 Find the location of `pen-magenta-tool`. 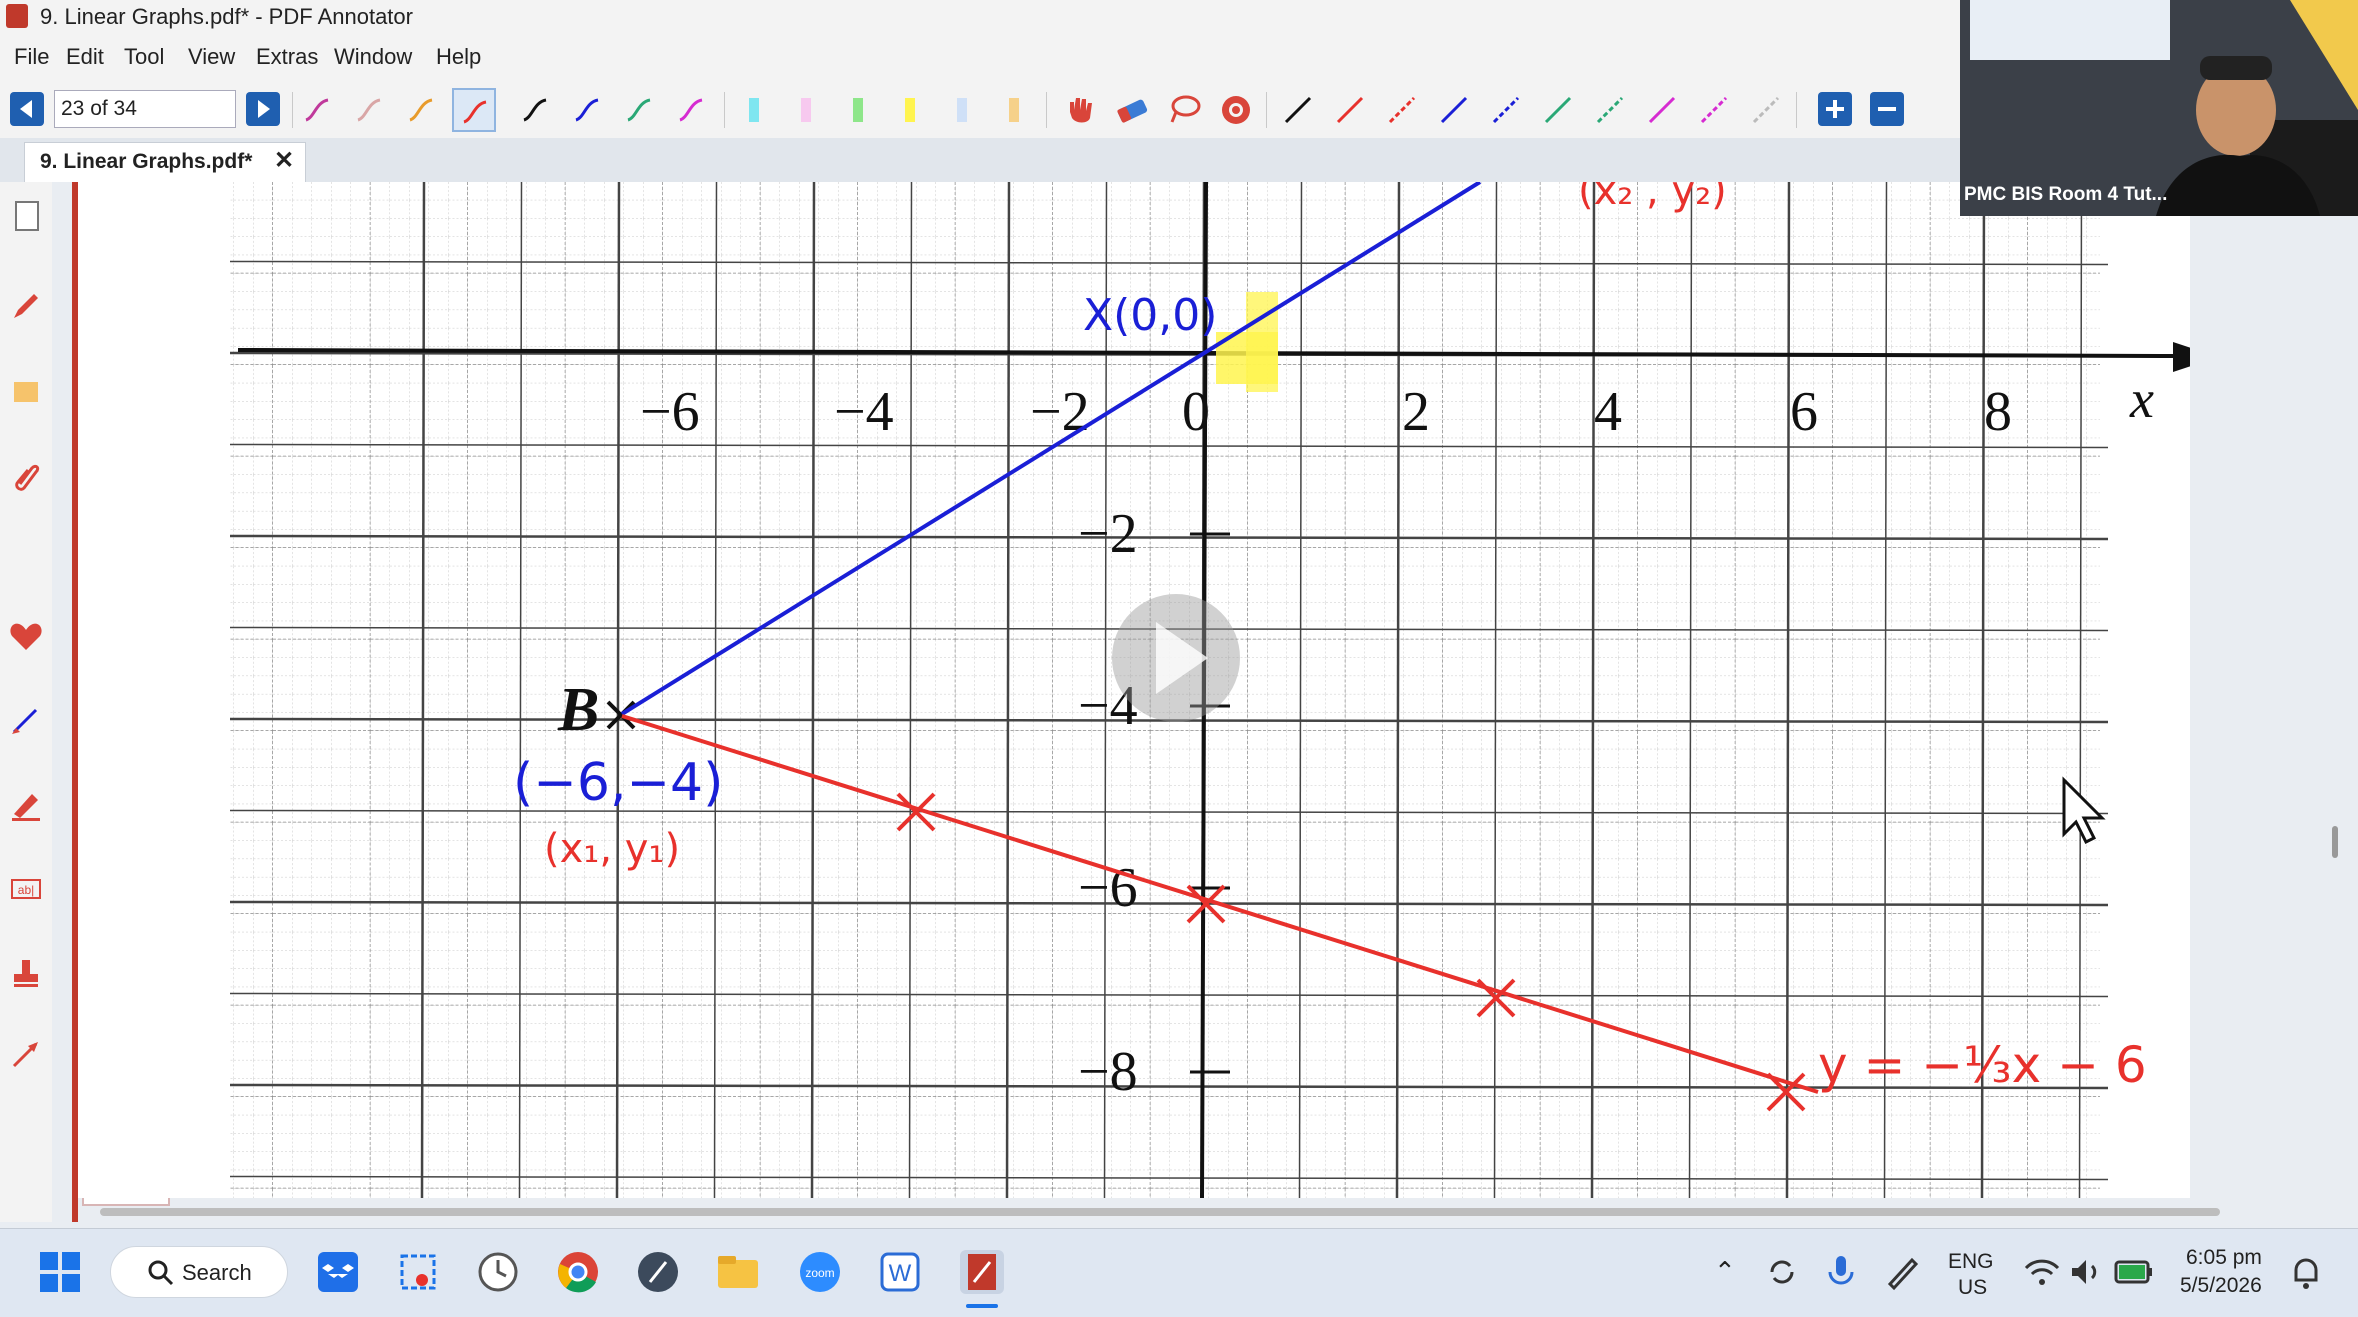

pen-magenta-tool is located at coordinates (692, 110).